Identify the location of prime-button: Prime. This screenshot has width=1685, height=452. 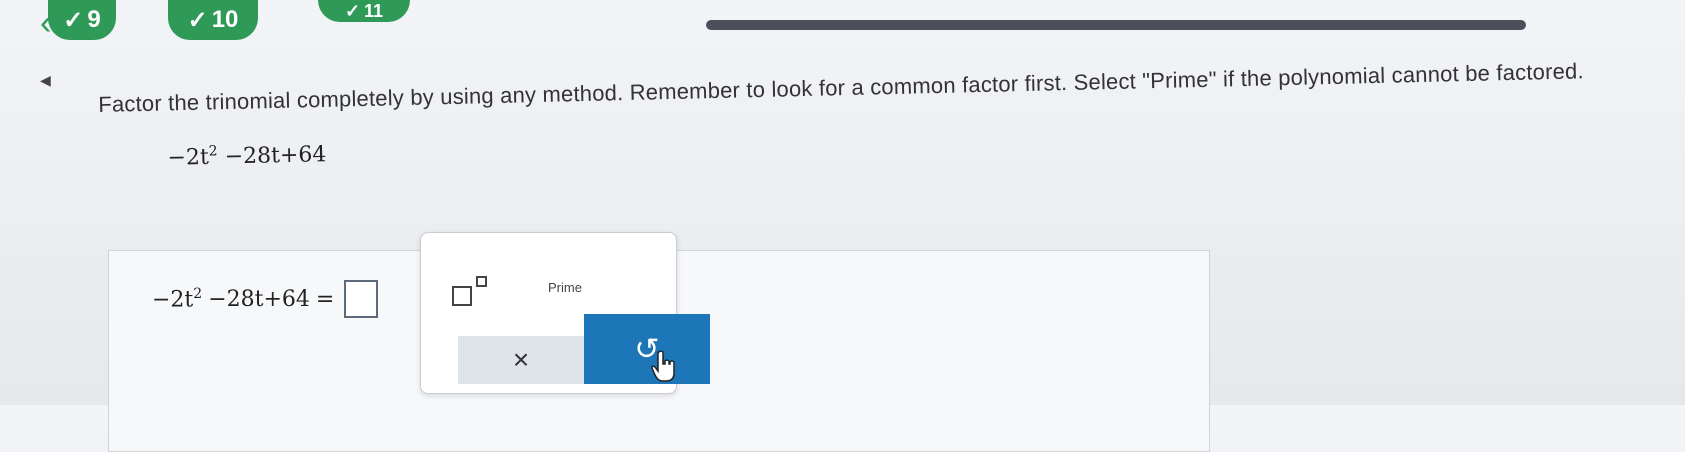
(565, 287).